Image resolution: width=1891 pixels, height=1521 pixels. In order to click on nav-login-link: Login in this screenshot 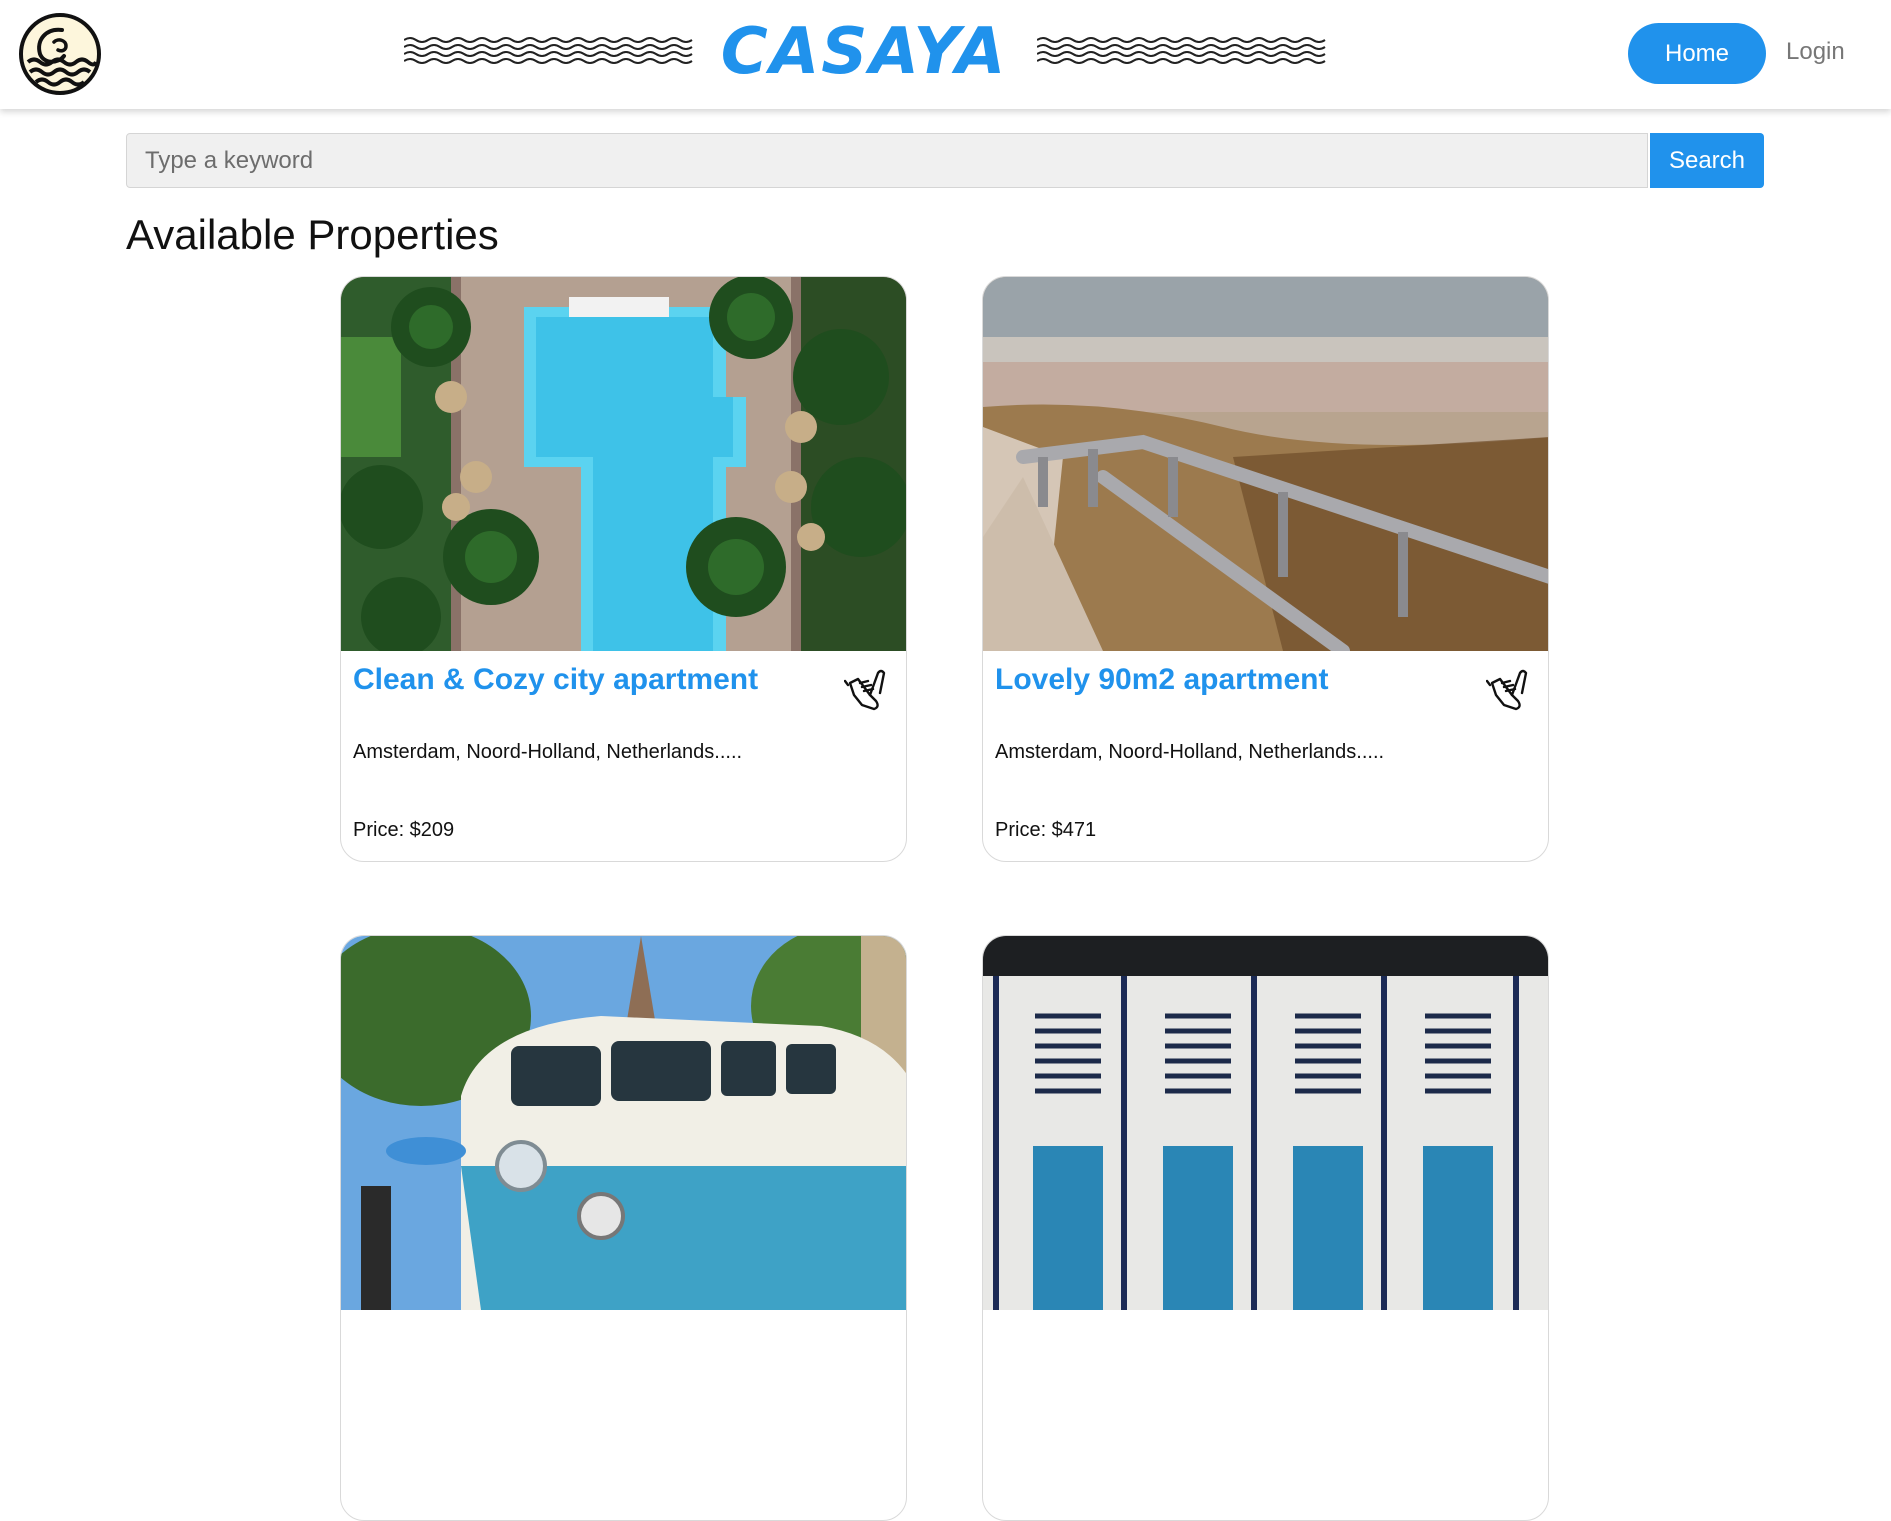, I will do `click(1815, 52)`.